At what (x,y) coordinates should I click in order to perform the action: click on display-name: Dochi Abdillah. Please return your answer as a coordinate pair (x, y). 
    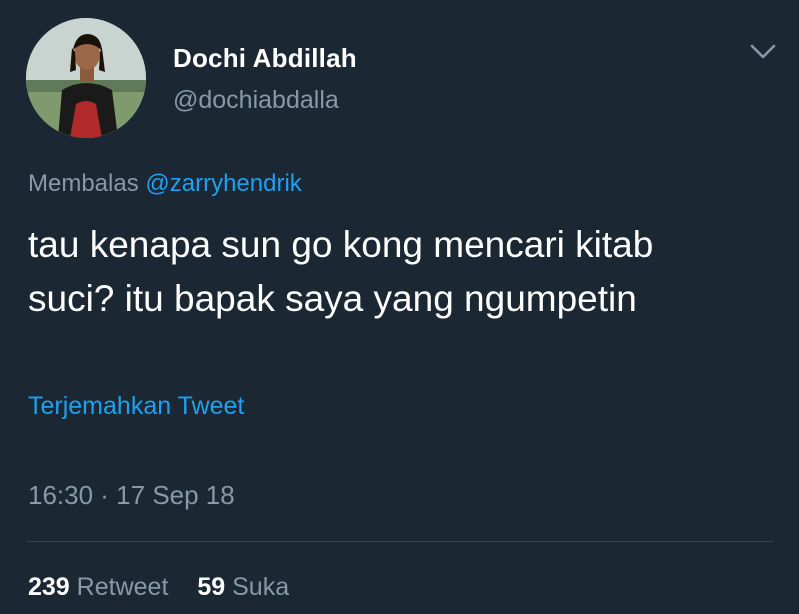
    Looking at the image, I should click on (265, 58).